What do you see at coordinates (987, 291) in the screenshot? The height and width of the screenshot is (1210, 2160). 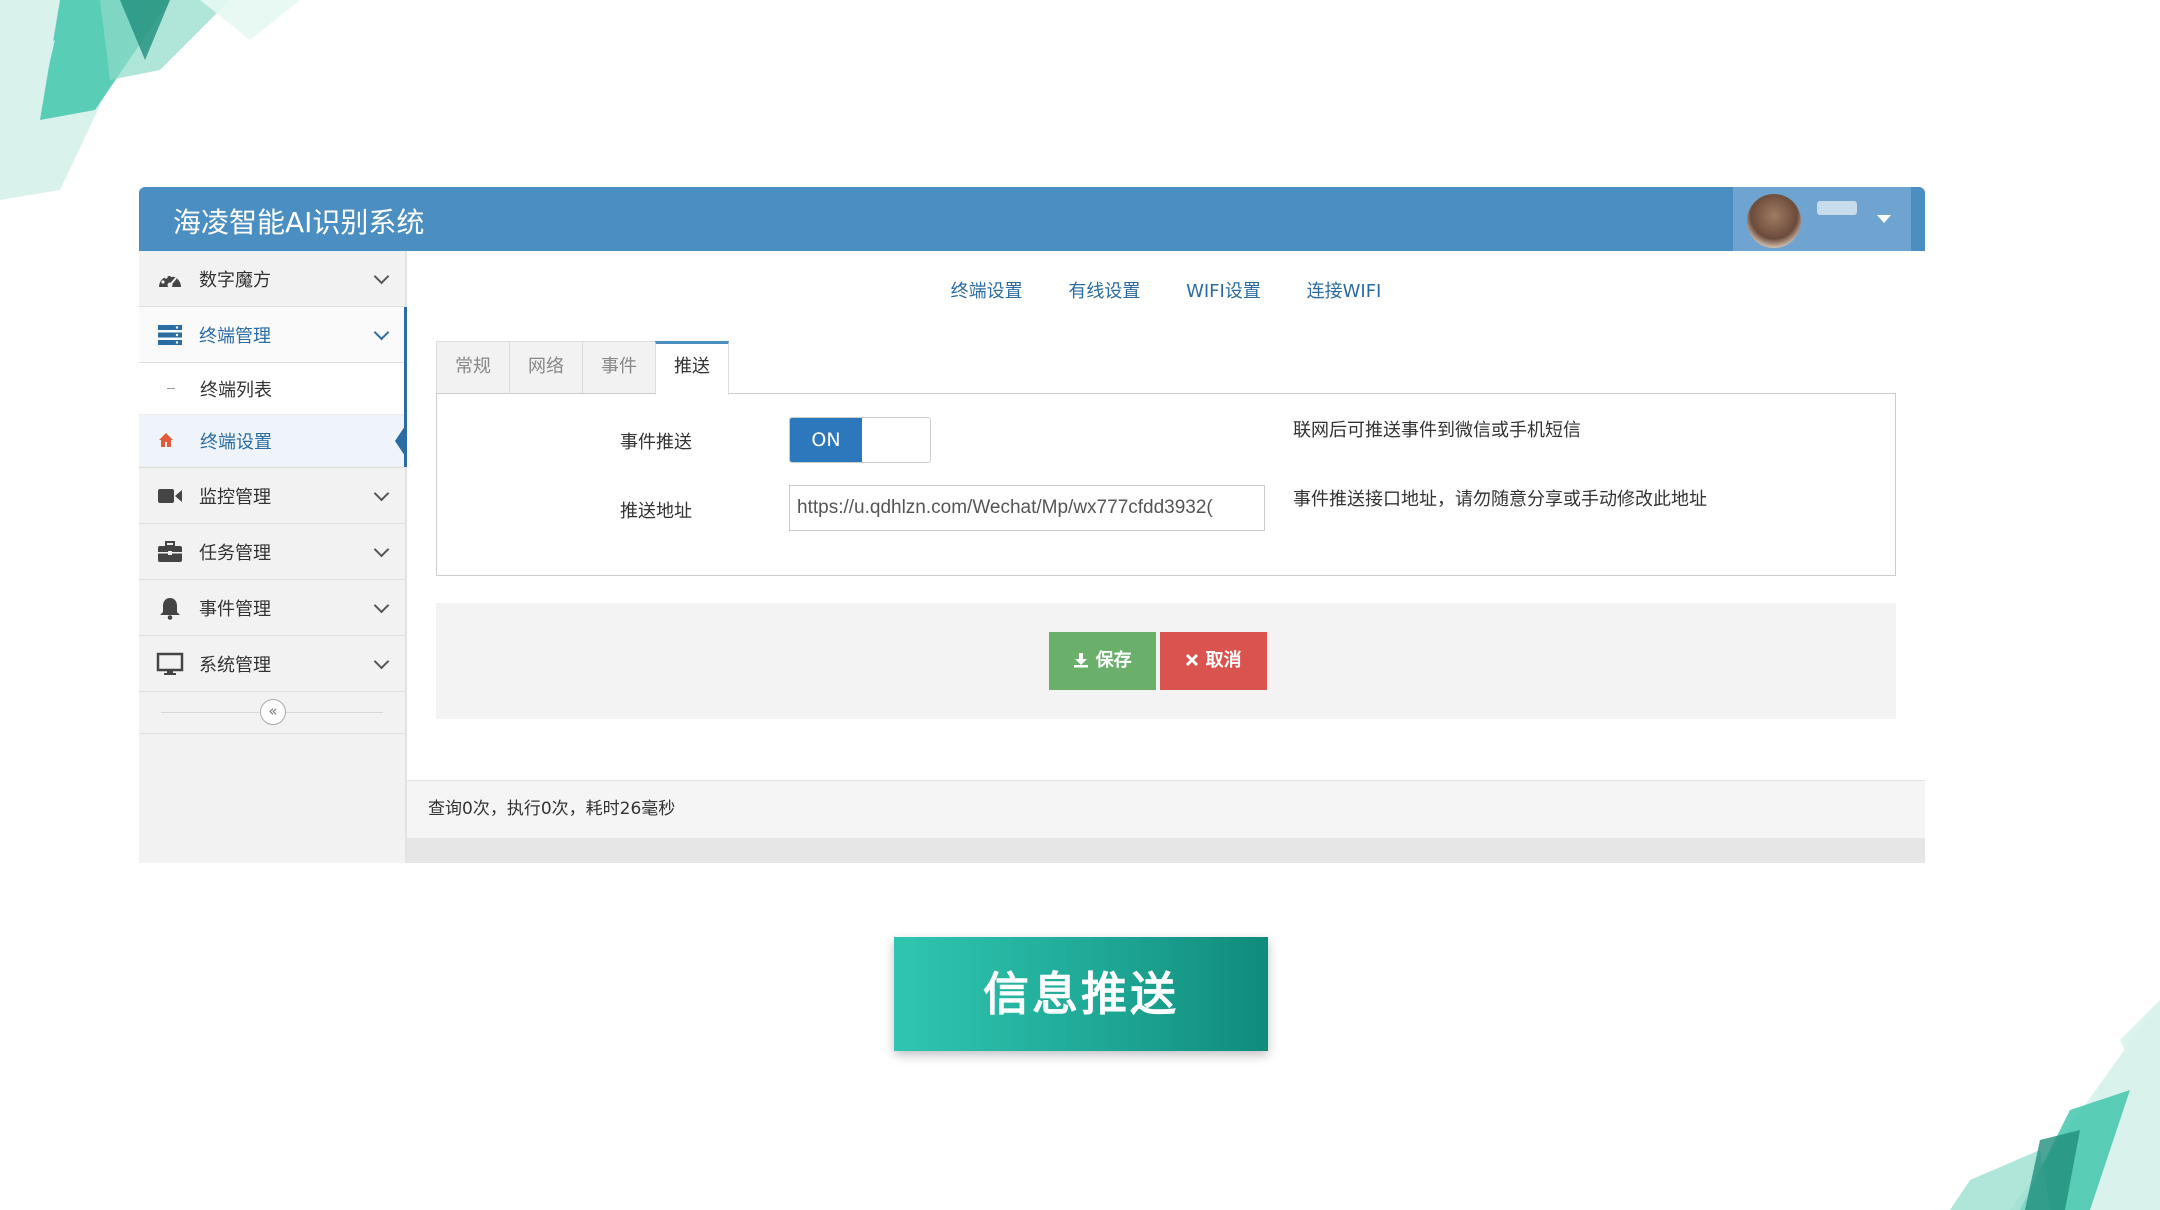 I see `link-terminal-settings: 终端设置` at bounding box center [987, 291].